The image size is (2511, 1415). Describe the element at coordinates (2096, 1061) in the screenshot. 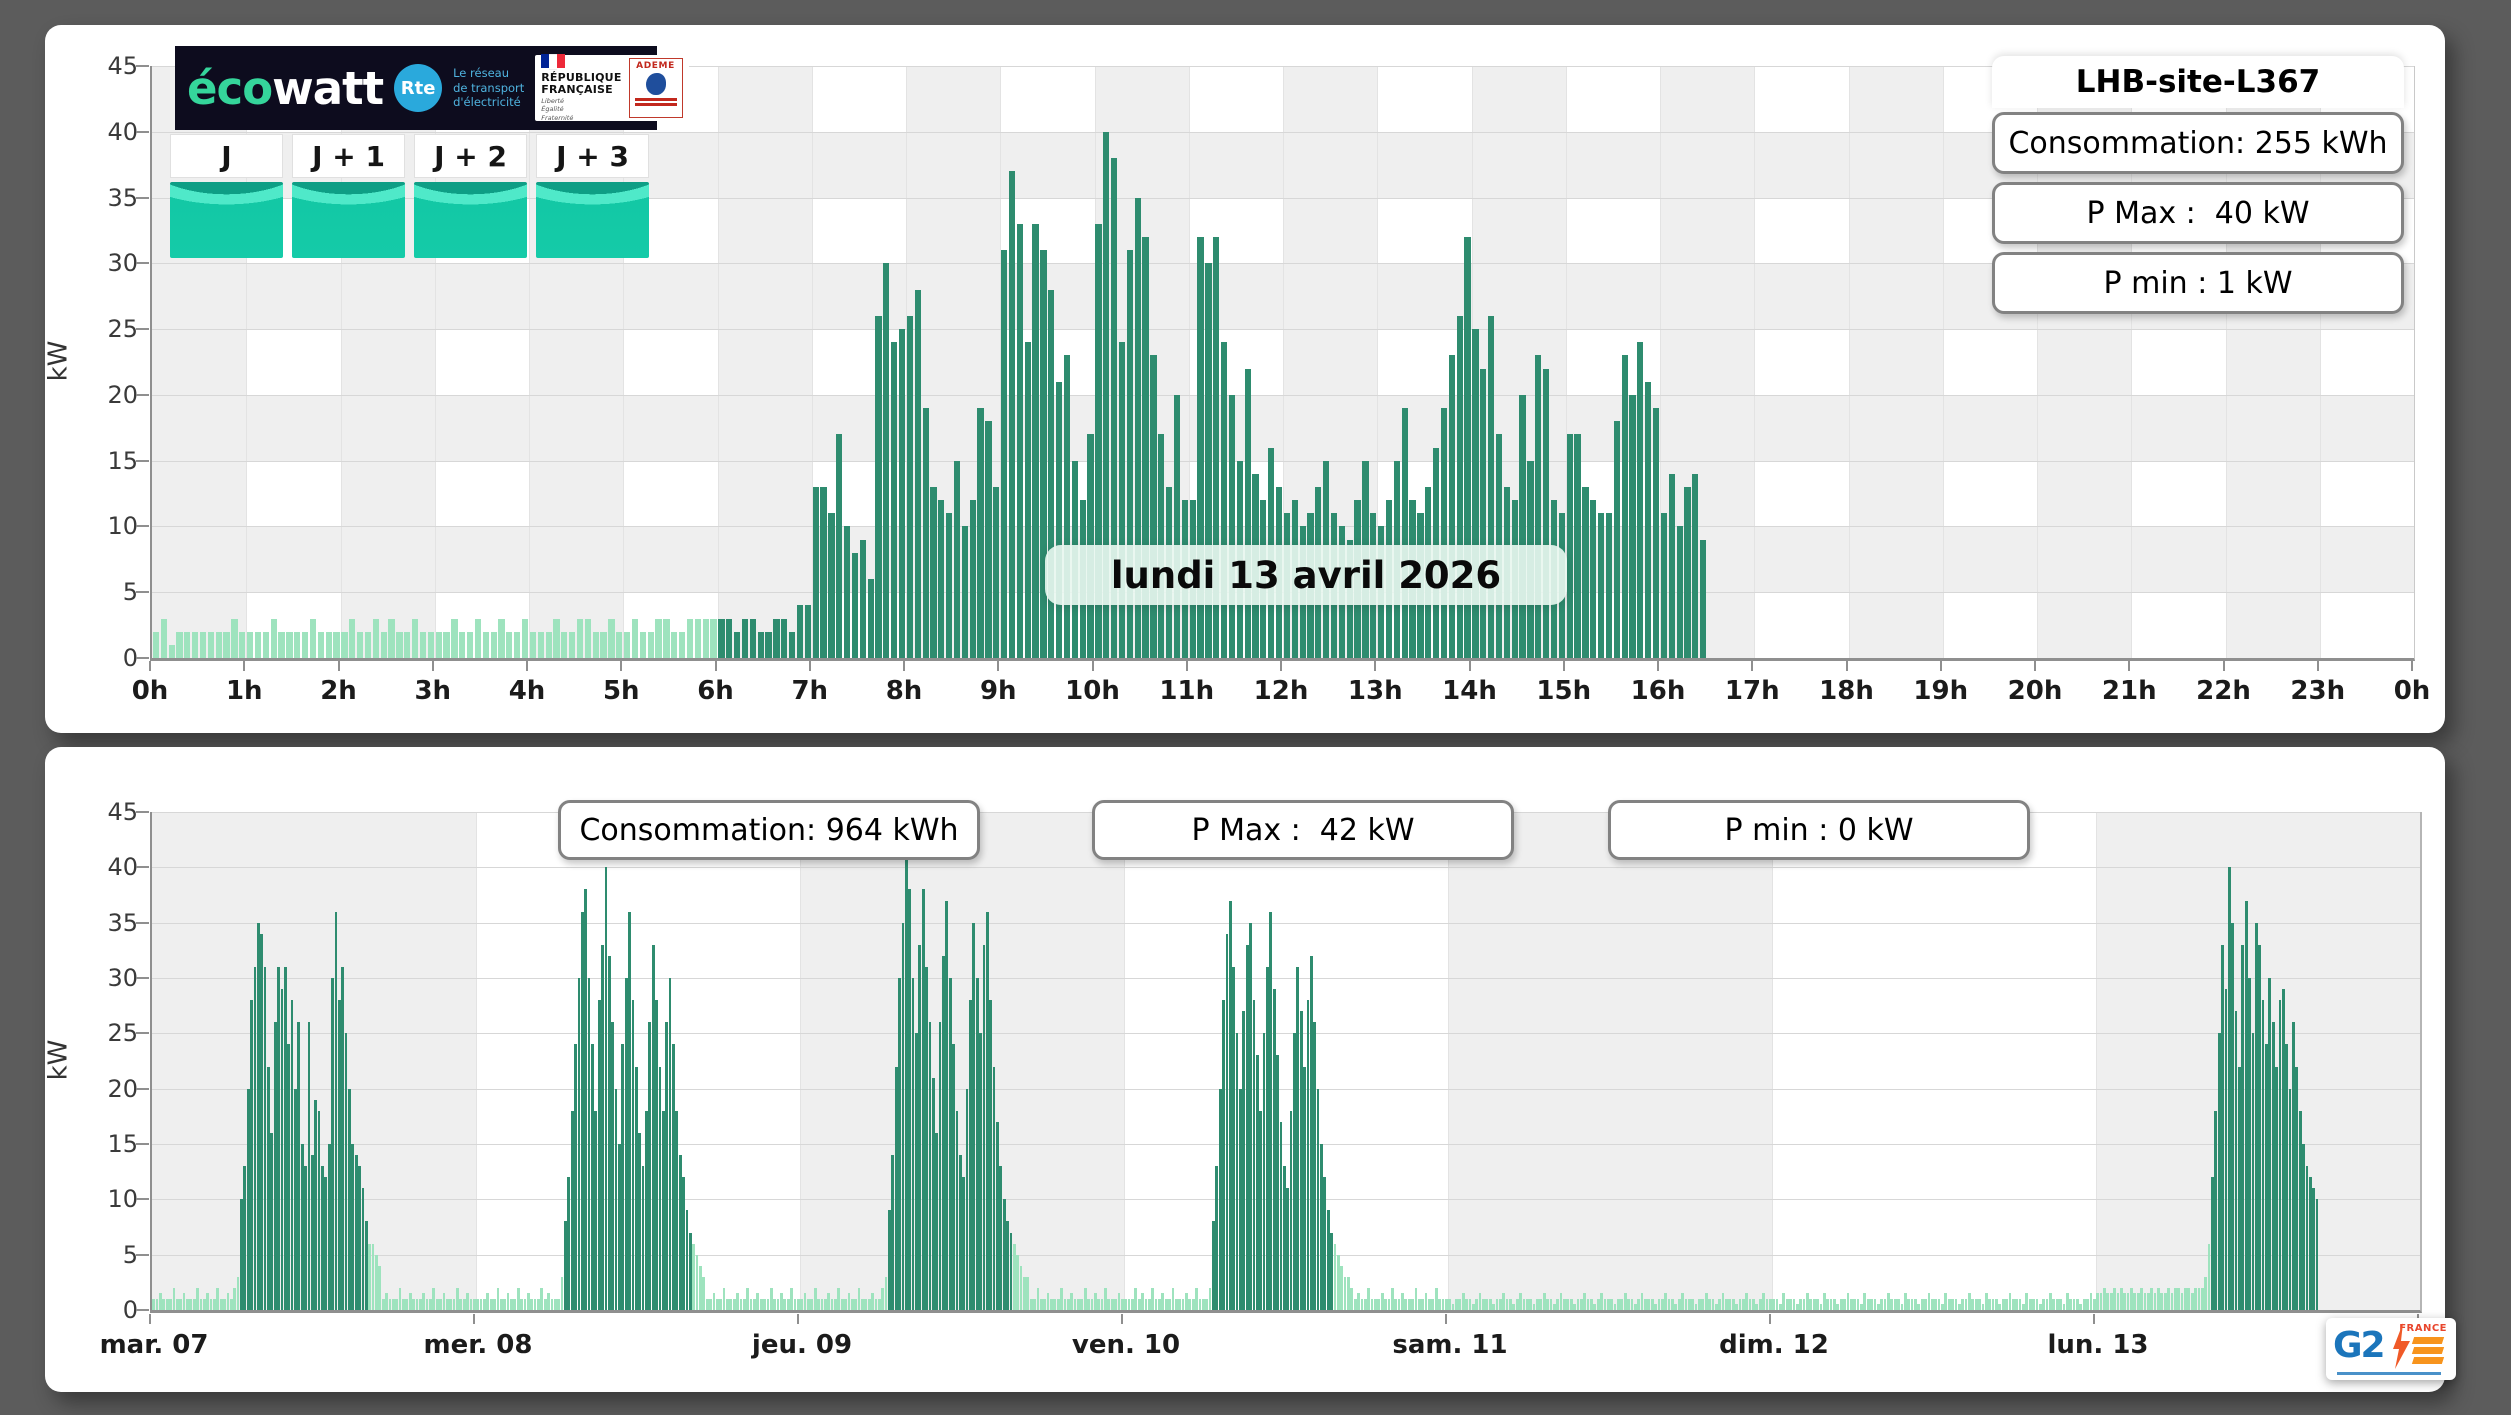

I see `day-separator` at that location.